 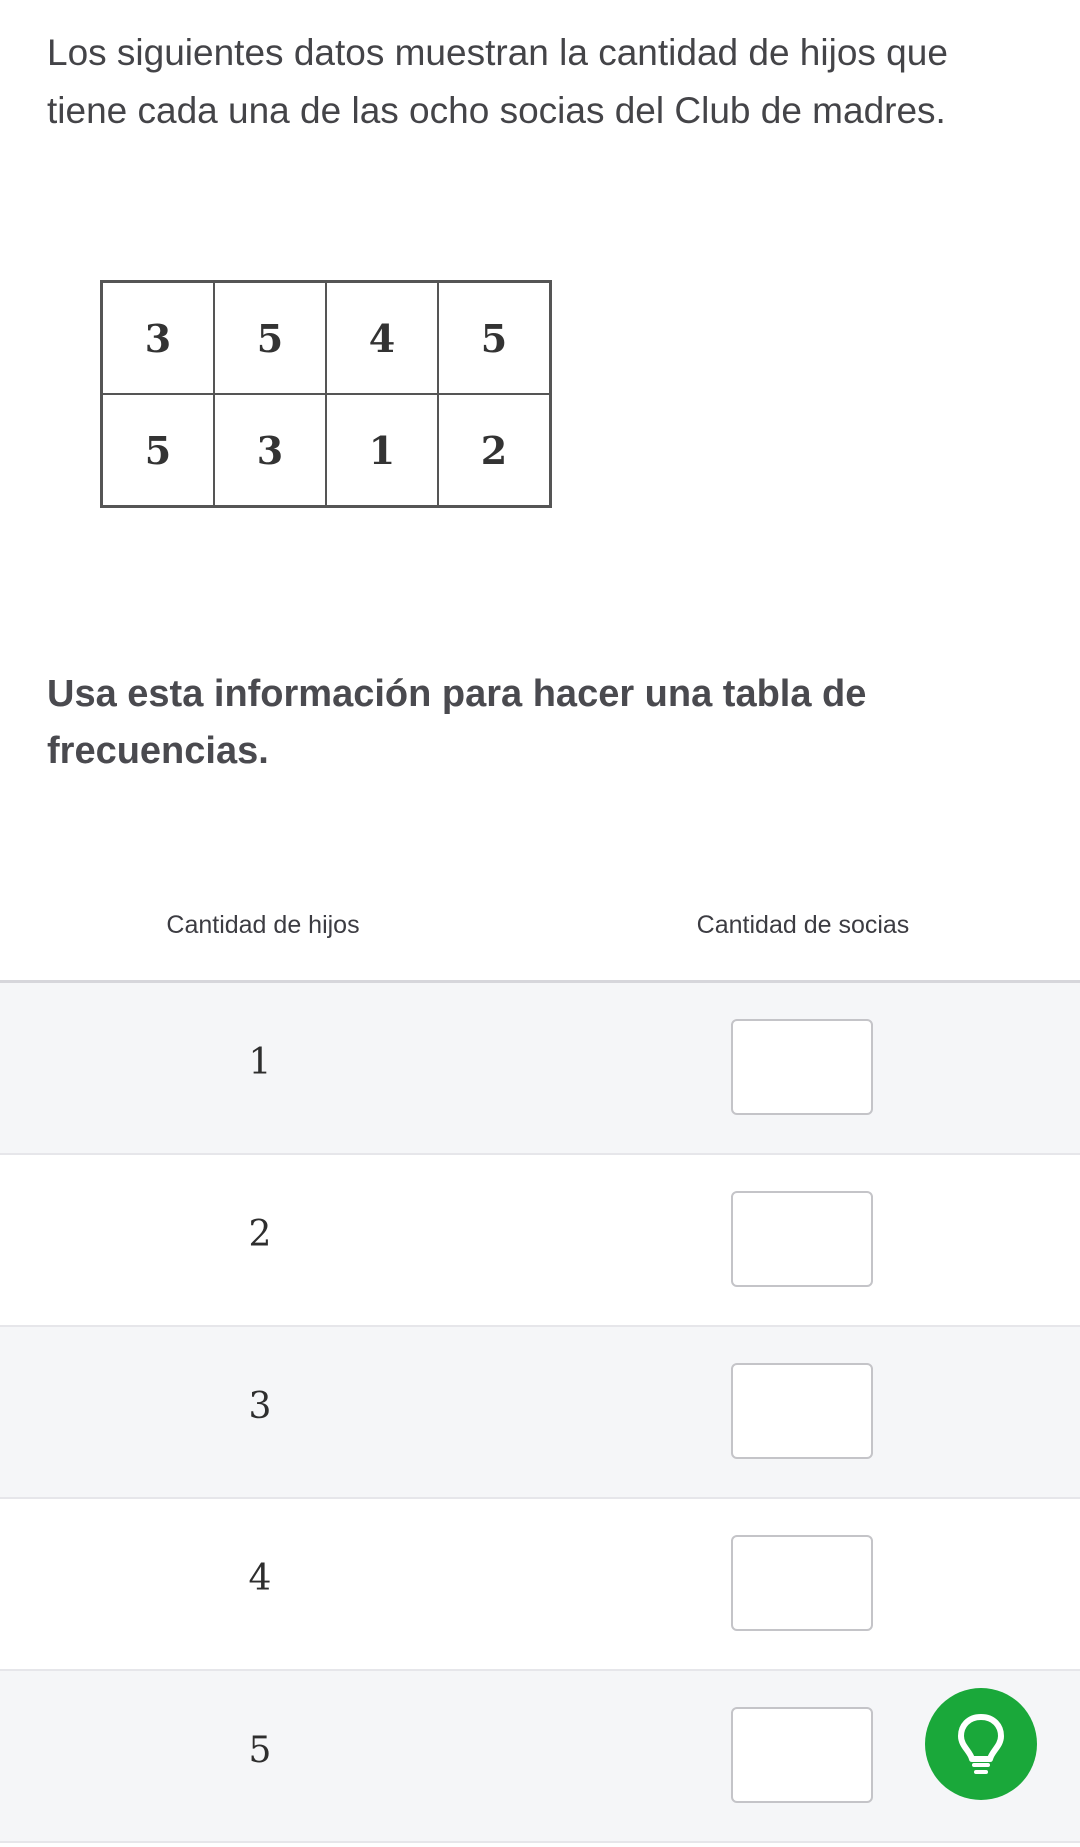 I want to click on children-count-value: 2, so click(x=260, y=1234).